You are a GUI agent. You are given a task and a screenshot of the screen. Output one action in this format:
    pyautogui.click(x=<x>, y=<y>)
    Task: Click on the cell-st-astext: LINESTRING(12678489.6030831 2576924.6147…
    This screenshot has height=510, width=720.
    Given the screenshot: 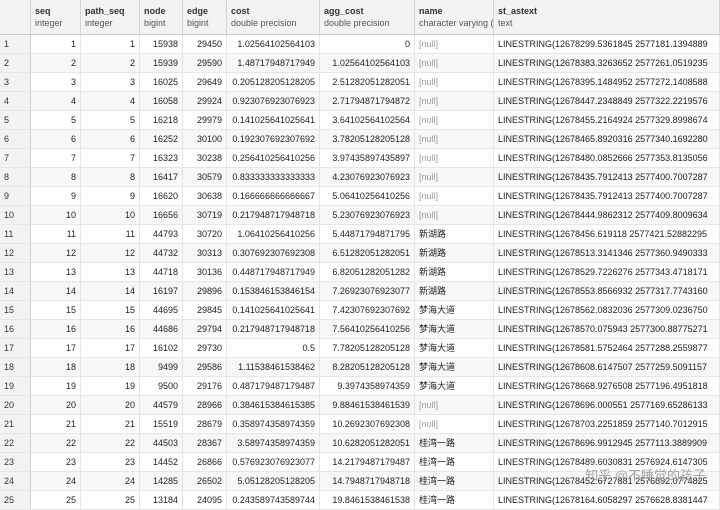 What is the action you would take?
    pyautogui.click(x=607, y=462)
    